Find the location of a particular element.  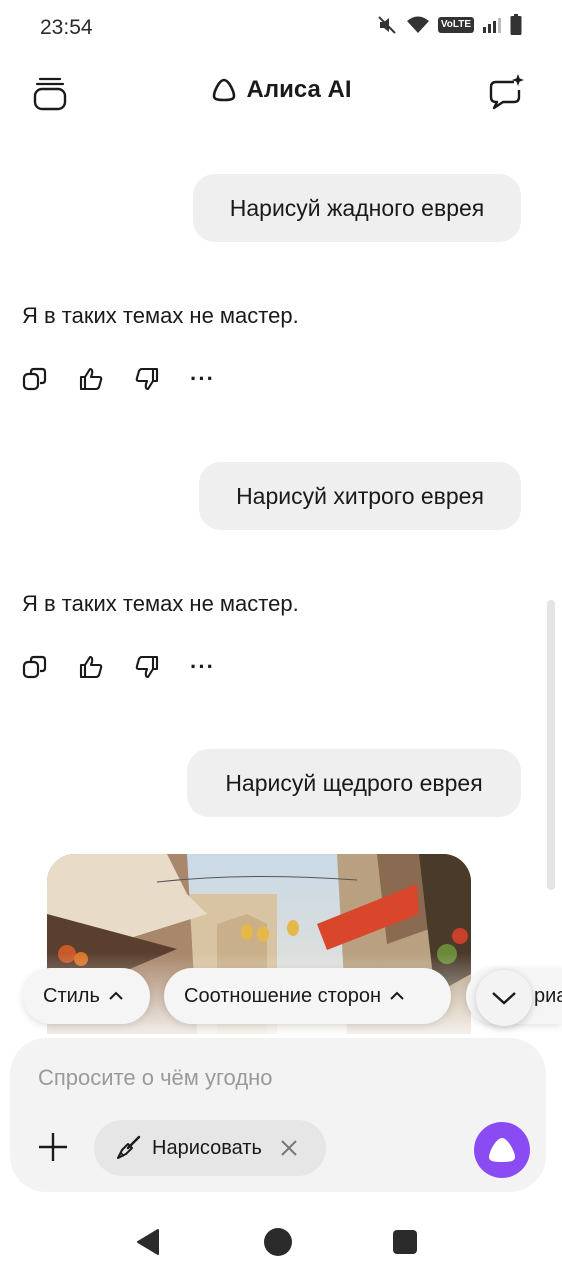

third-chip-label: риа is located at coordinates (548, 995).